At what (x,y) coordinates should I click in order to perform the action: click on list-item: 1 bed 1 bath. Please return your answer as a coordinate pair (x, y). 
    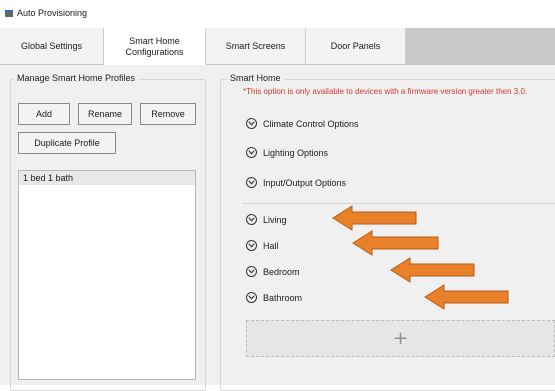
    Looking at the image, I should click on (107, 178).